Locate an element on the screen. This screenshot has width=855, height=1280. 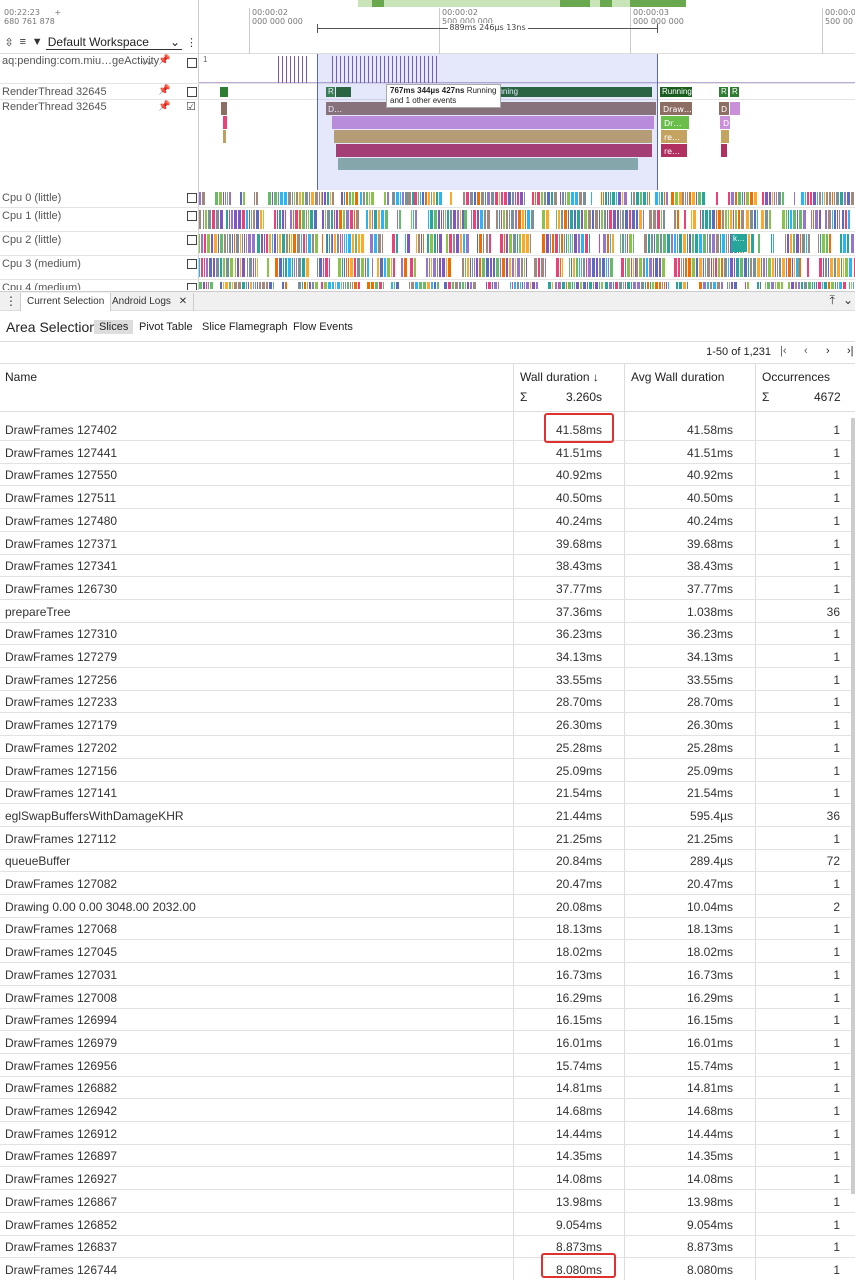
prev-page-icon: ‹ is located at coordinates (806, 351).